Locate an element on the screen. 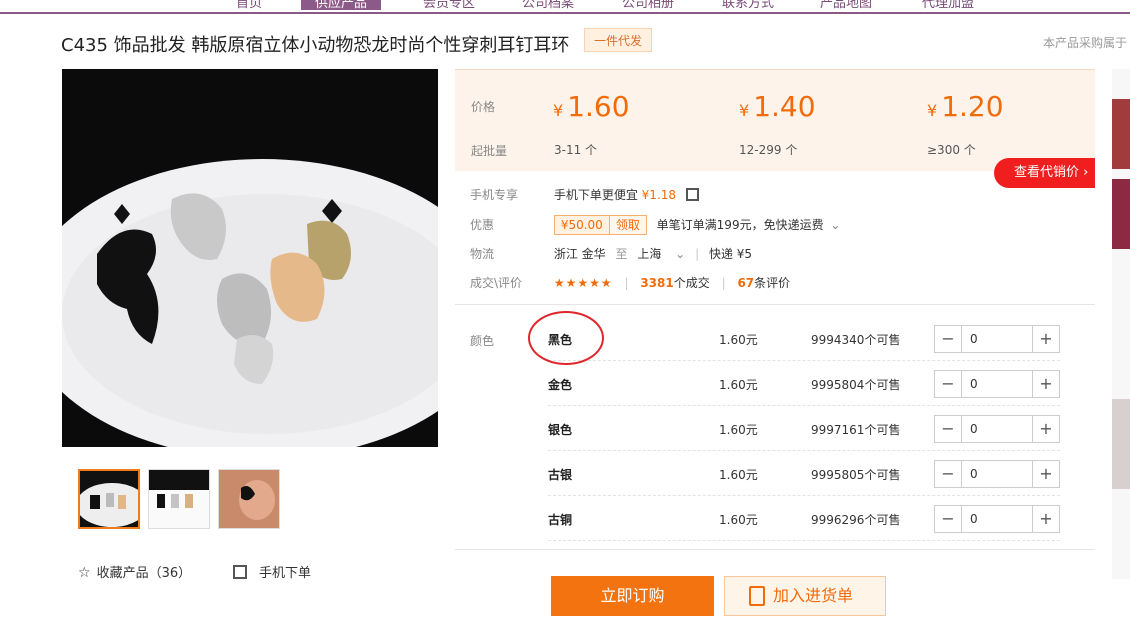  sku-stock: 9996296个可售 is located at coordinates (856, 520).